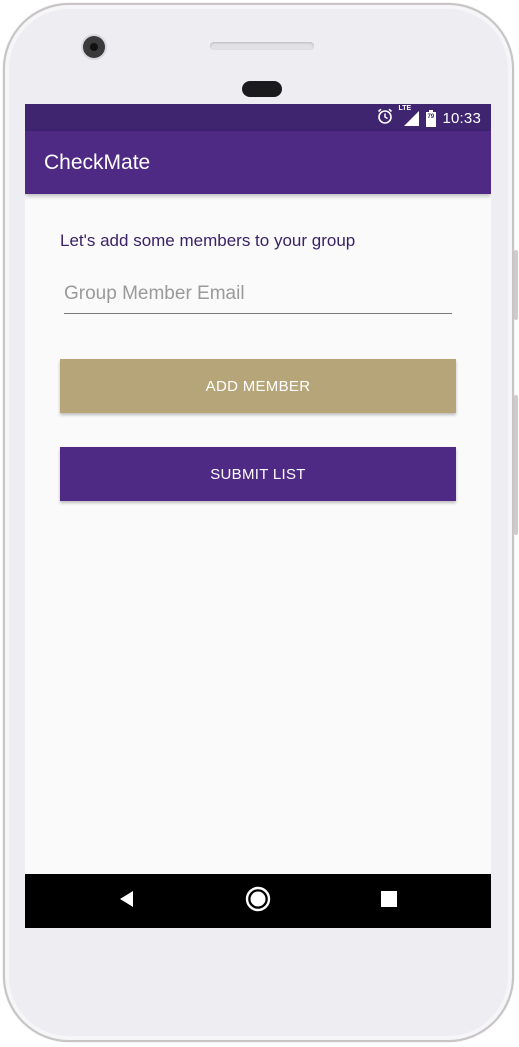  Describe the element at coordinates (409, 116) in the screenshot. I see `lte-signal-icon: LTE` at that location.